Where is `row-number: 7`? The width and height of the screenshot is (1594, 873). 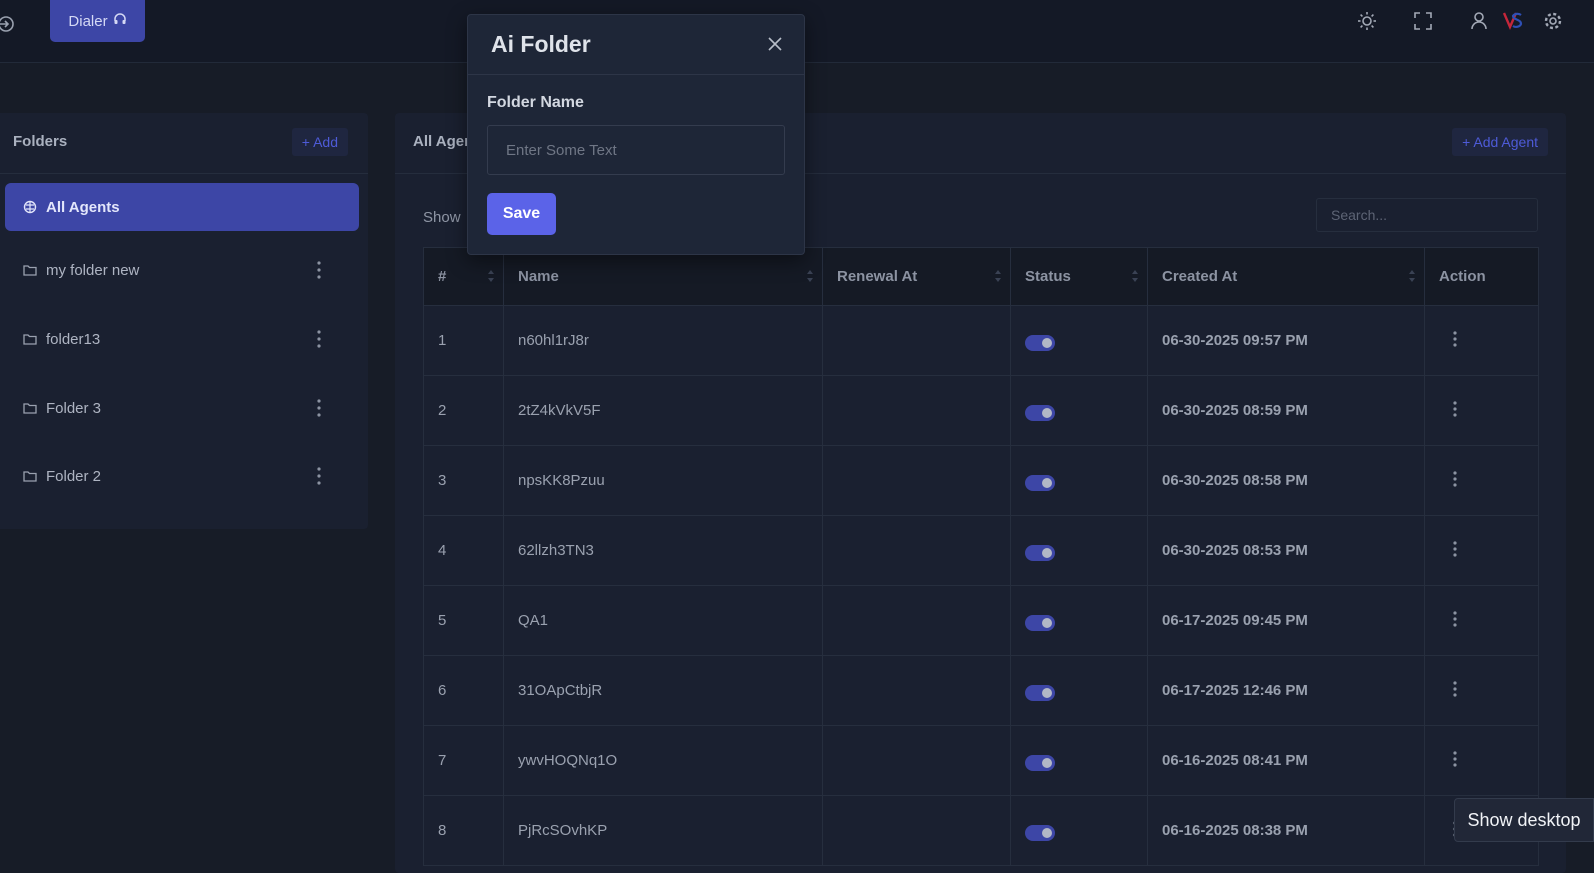 row-number: 7 is located at coordinates (463, 760).